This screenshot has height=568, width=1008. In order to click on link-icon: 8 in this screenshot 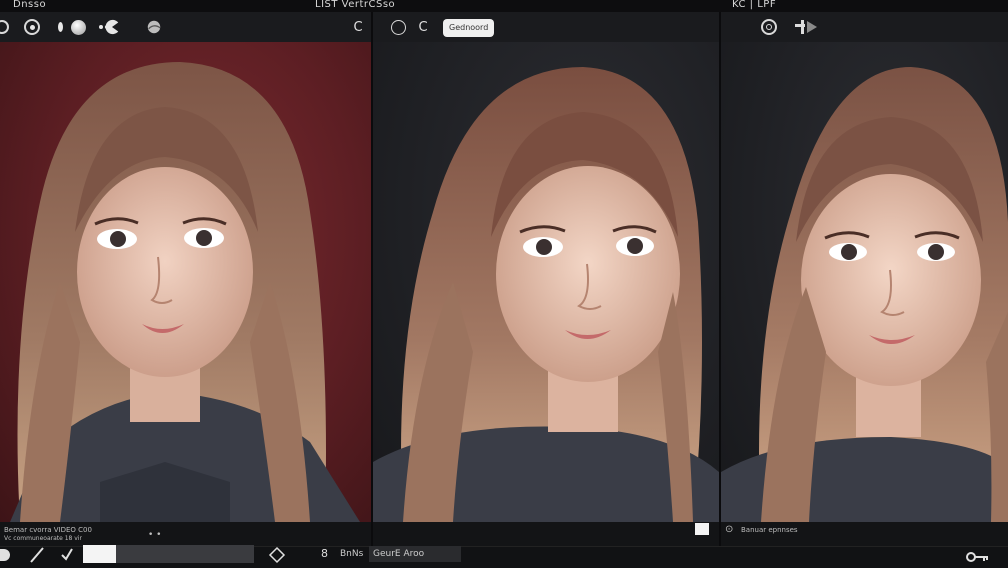, I will do `click(324, 553)`.